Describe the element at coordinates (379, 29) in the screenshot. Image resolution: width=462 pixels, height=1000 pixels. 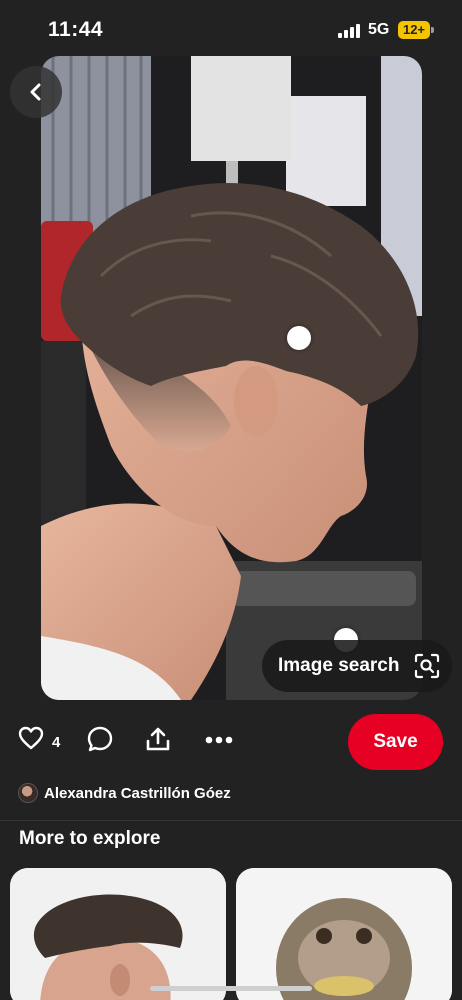
I see `network-type: 5G` at that location.